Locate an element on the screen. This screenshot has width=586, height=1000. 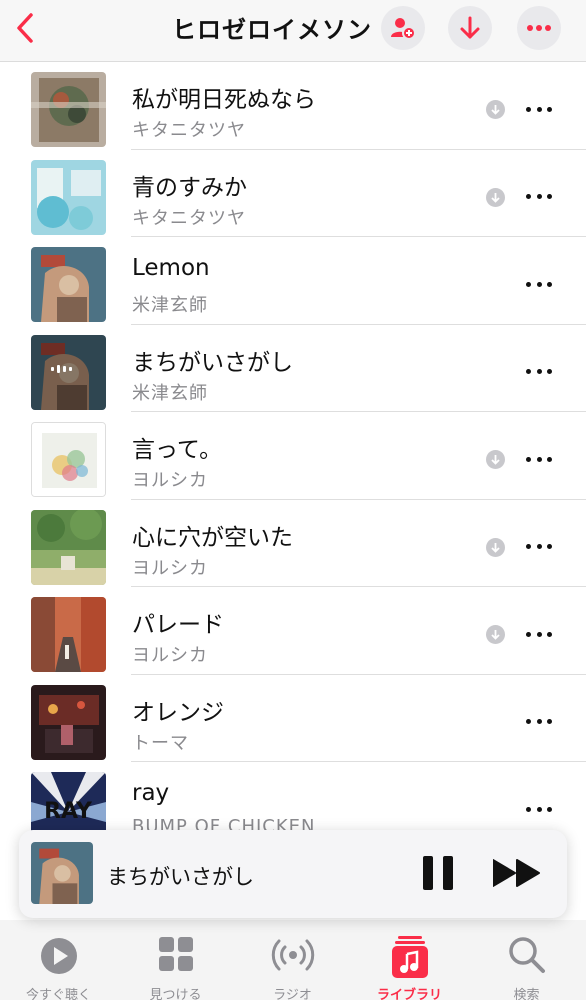
tab-radio: ラジオ is located at coordinates (292, 960).